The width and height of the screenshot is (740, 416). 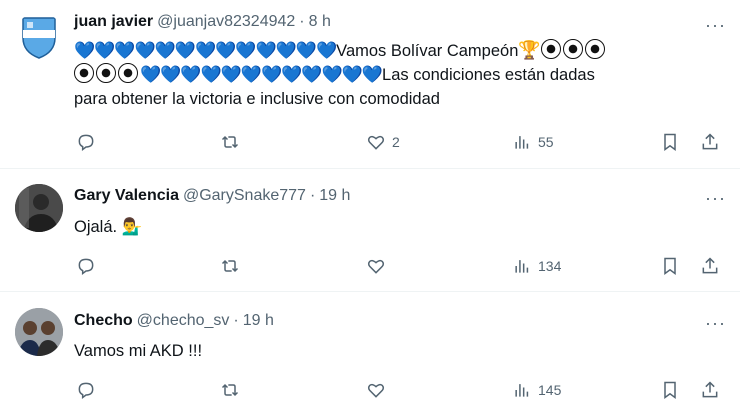 What do you see at coordinates (261, 74) in the screenshot?
I see `blue-hearts-emoji: 💙💙💙💙💙💙💙💙💙💙💙💙` at bounding box center [261, 74].